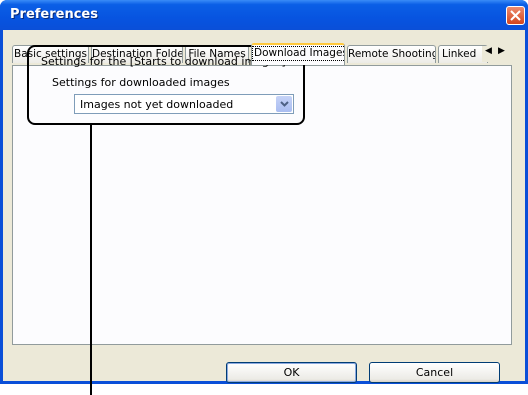 This screenshot has height=395, width=528. Describe the element at coordinates (459, 54) in the screenshot. I see `tab-label: Linked` at that location.